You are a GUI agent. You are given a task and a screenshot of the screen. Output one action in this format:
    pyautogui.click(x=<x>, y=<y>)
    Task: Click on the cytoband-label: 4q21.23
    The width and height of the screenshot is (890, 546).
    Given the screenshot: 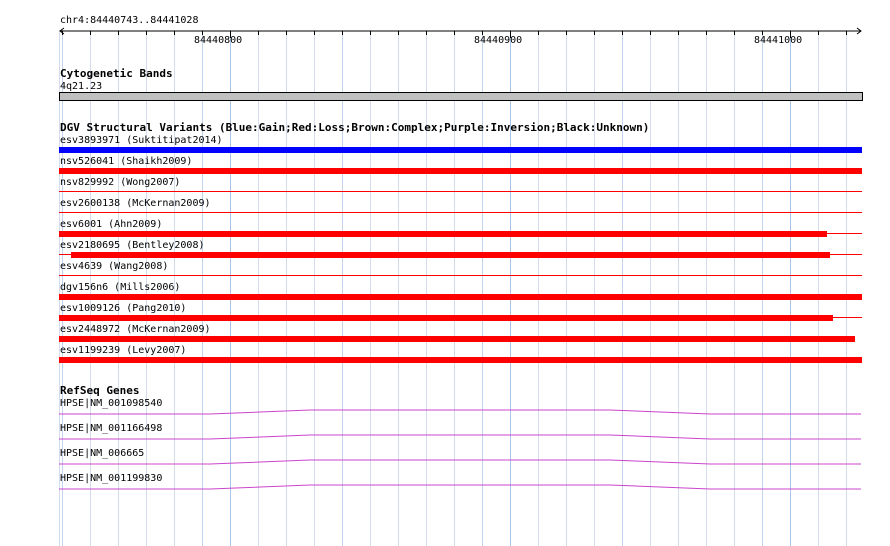 What is the action you would take?
    pyautogui.click(x=81, y=86)
    